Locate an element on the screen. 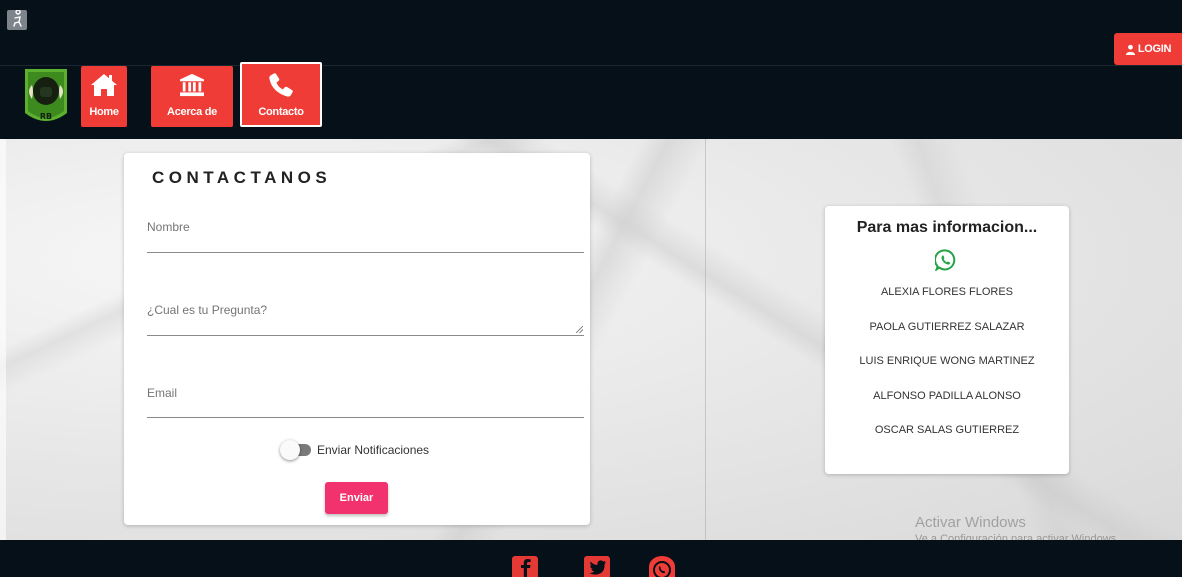 The width and height of the screenshot is (1182, 577). notifications-label: Enviar Notificaciones is located at coordinates (373, 450).